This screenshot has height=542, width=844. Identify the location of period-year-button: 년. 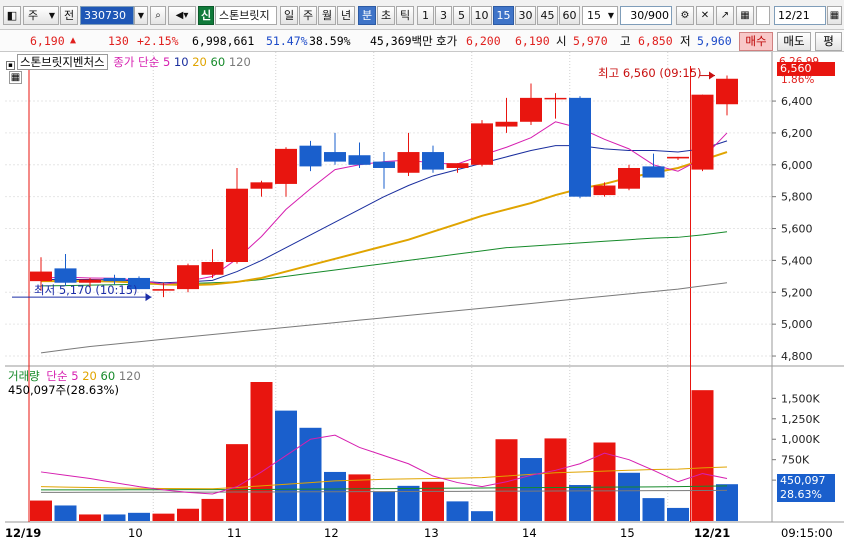
(346, 15).